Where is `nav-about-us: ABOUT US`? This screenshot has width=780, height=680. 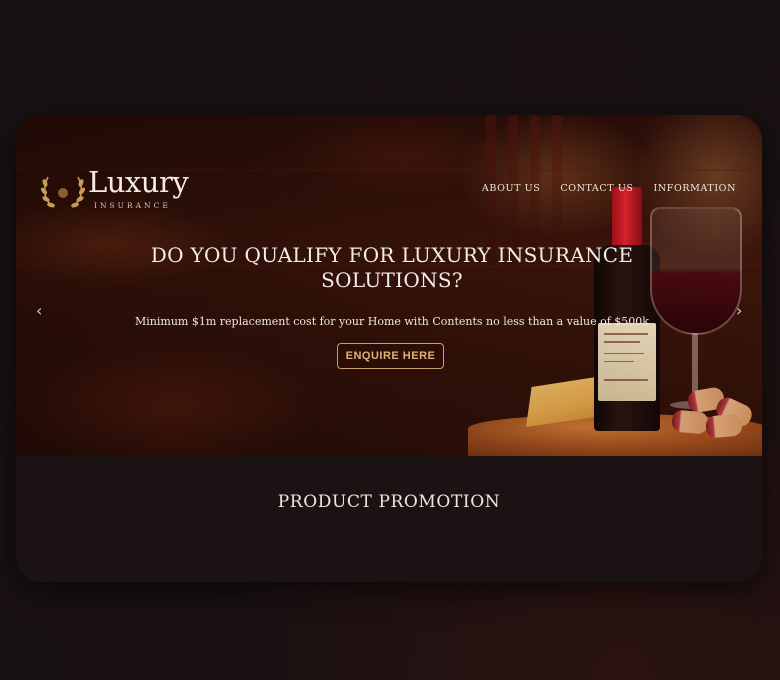
nav-about-us: ABOUT US is located at coordinates (511, 188).